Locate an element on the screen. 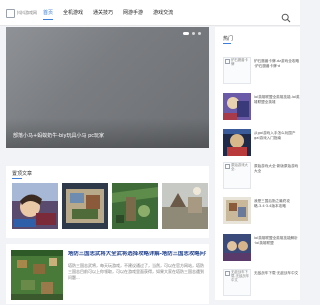  sidebar-item: lol英雄联盟全英雄技能-lol英雄联盟全英雄 is located at coordinates (262, 111).